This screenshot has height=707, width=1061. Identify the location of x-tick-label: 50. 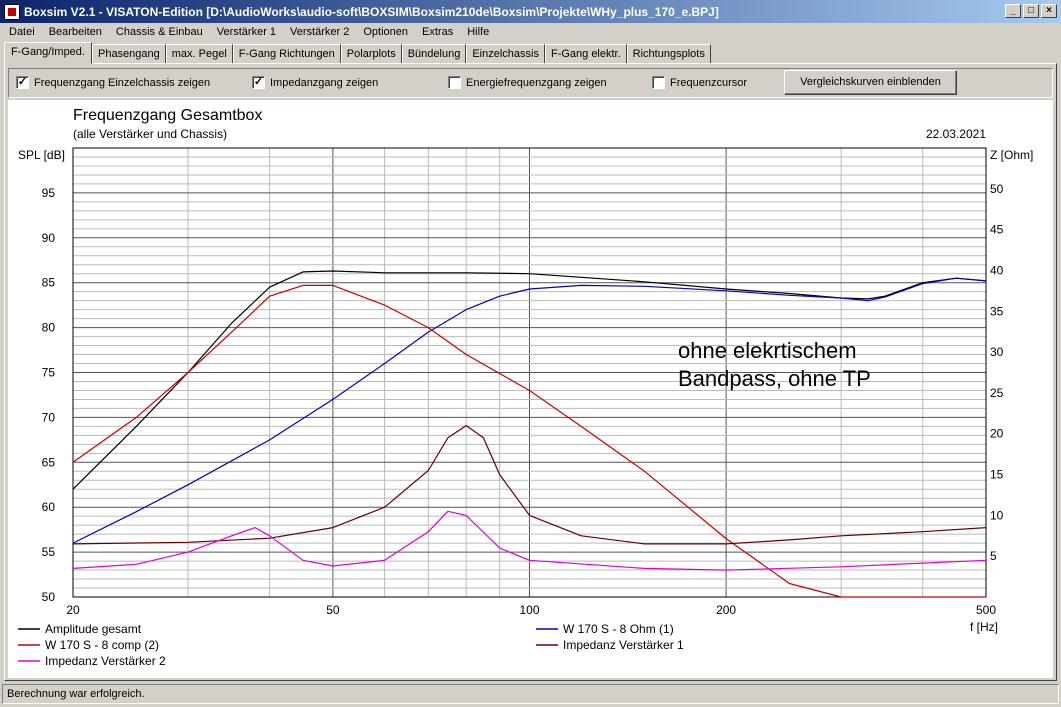
(333, 610).